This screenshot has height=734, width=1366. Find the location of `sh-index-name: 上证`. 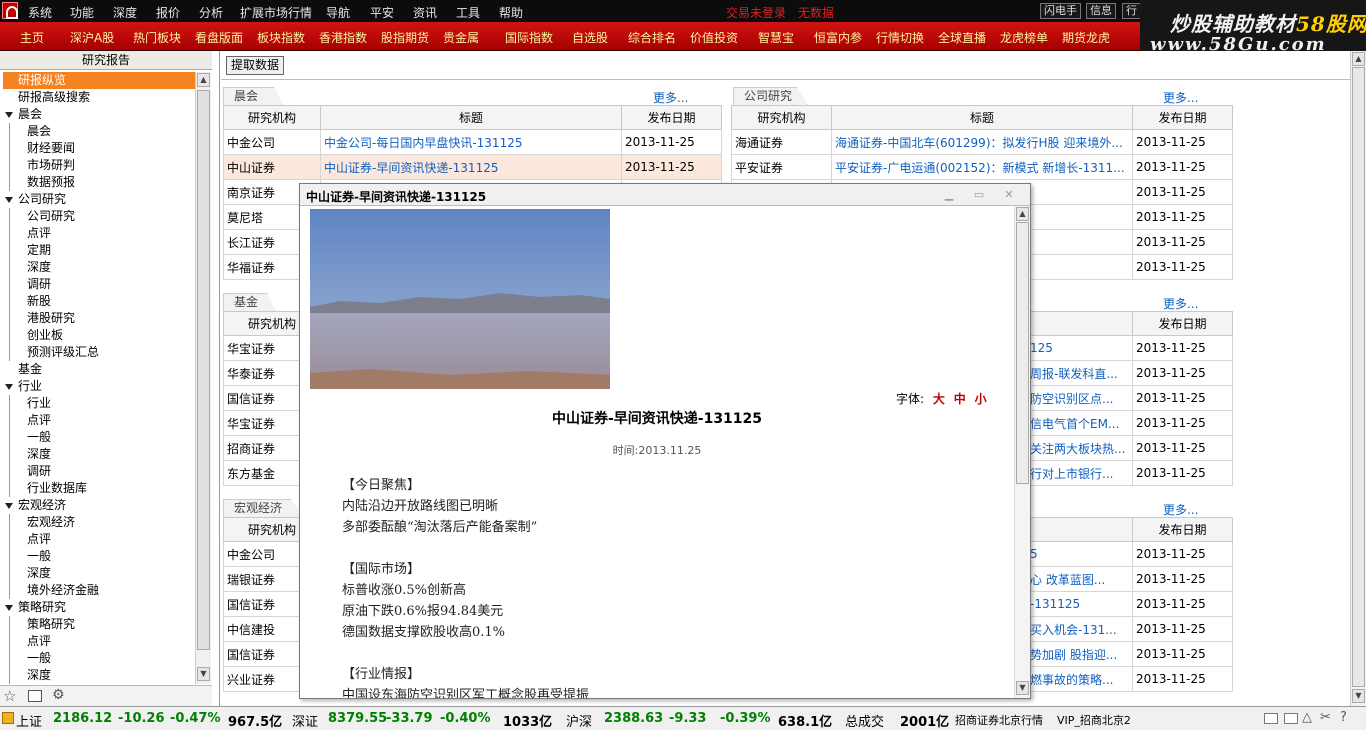

sh-index-name: 上证 is located at coordinates (29, 720).